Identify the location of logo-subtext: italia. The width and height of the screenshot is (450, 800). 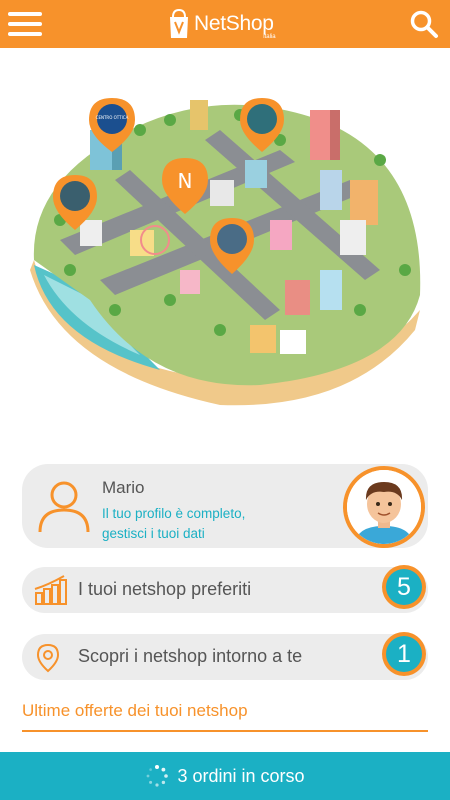
(269, 37).